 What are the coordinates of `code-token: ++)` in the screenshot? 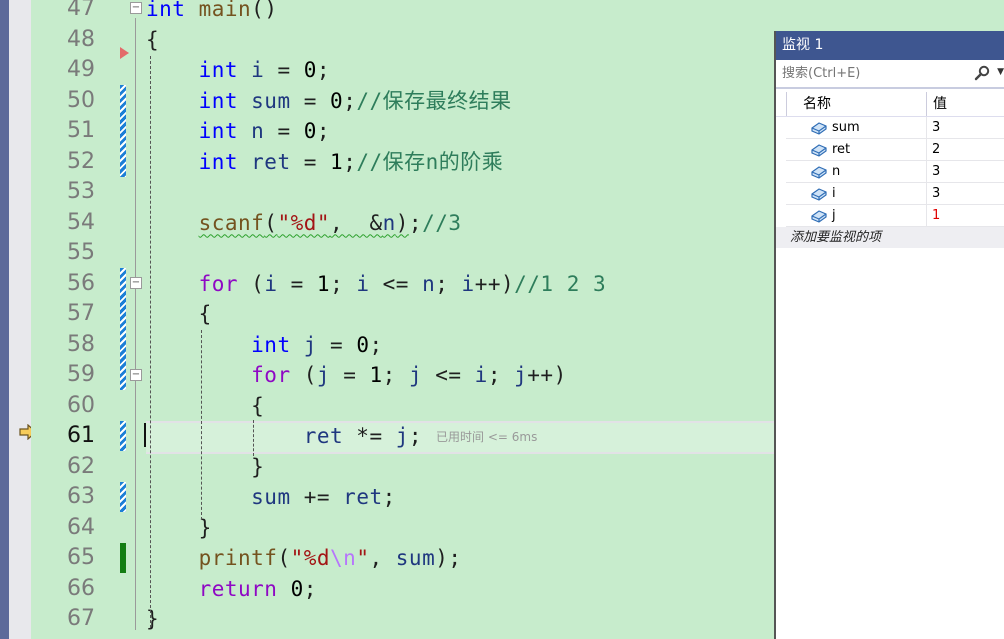 It's located at (547, 375).